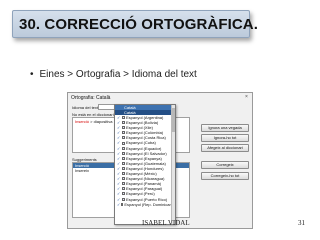 Image resolution: width=320 pixels, height=240 pixels. I want to click on correct-all-button: Corregeix-ho tot, so click(225, 176).